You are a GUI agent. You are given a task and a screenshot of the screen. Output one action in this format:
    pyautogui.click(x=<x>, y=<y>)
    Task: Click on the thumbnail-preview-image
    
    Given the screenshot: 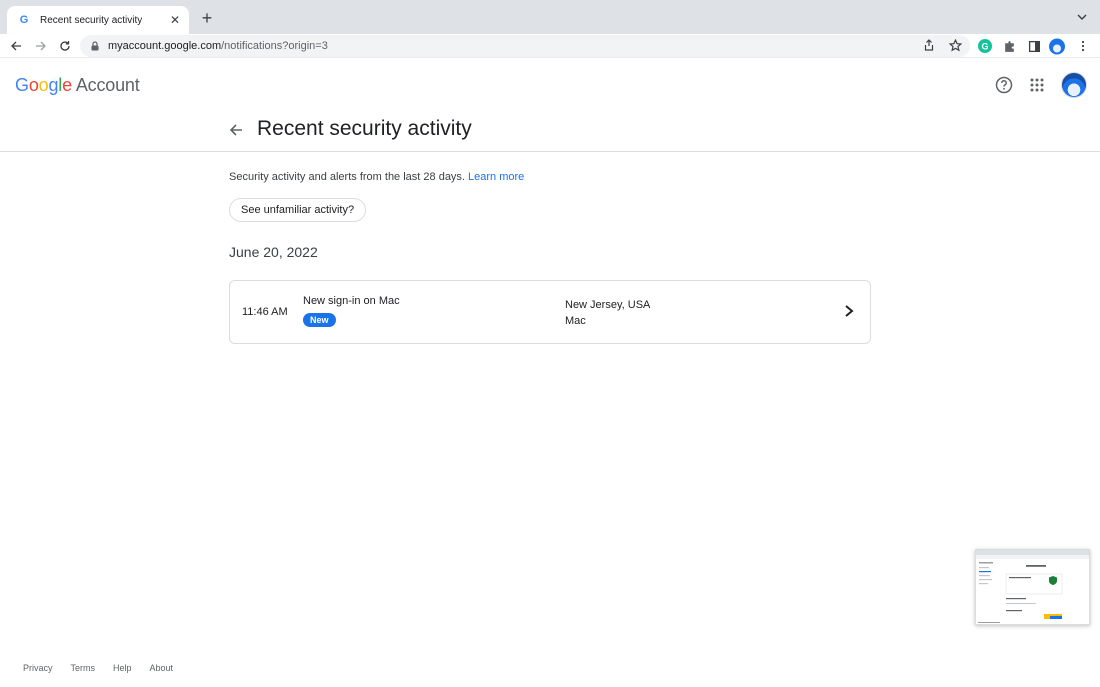 What is the action you would take?
    pyautogui.click(x=1032, y=586)
    